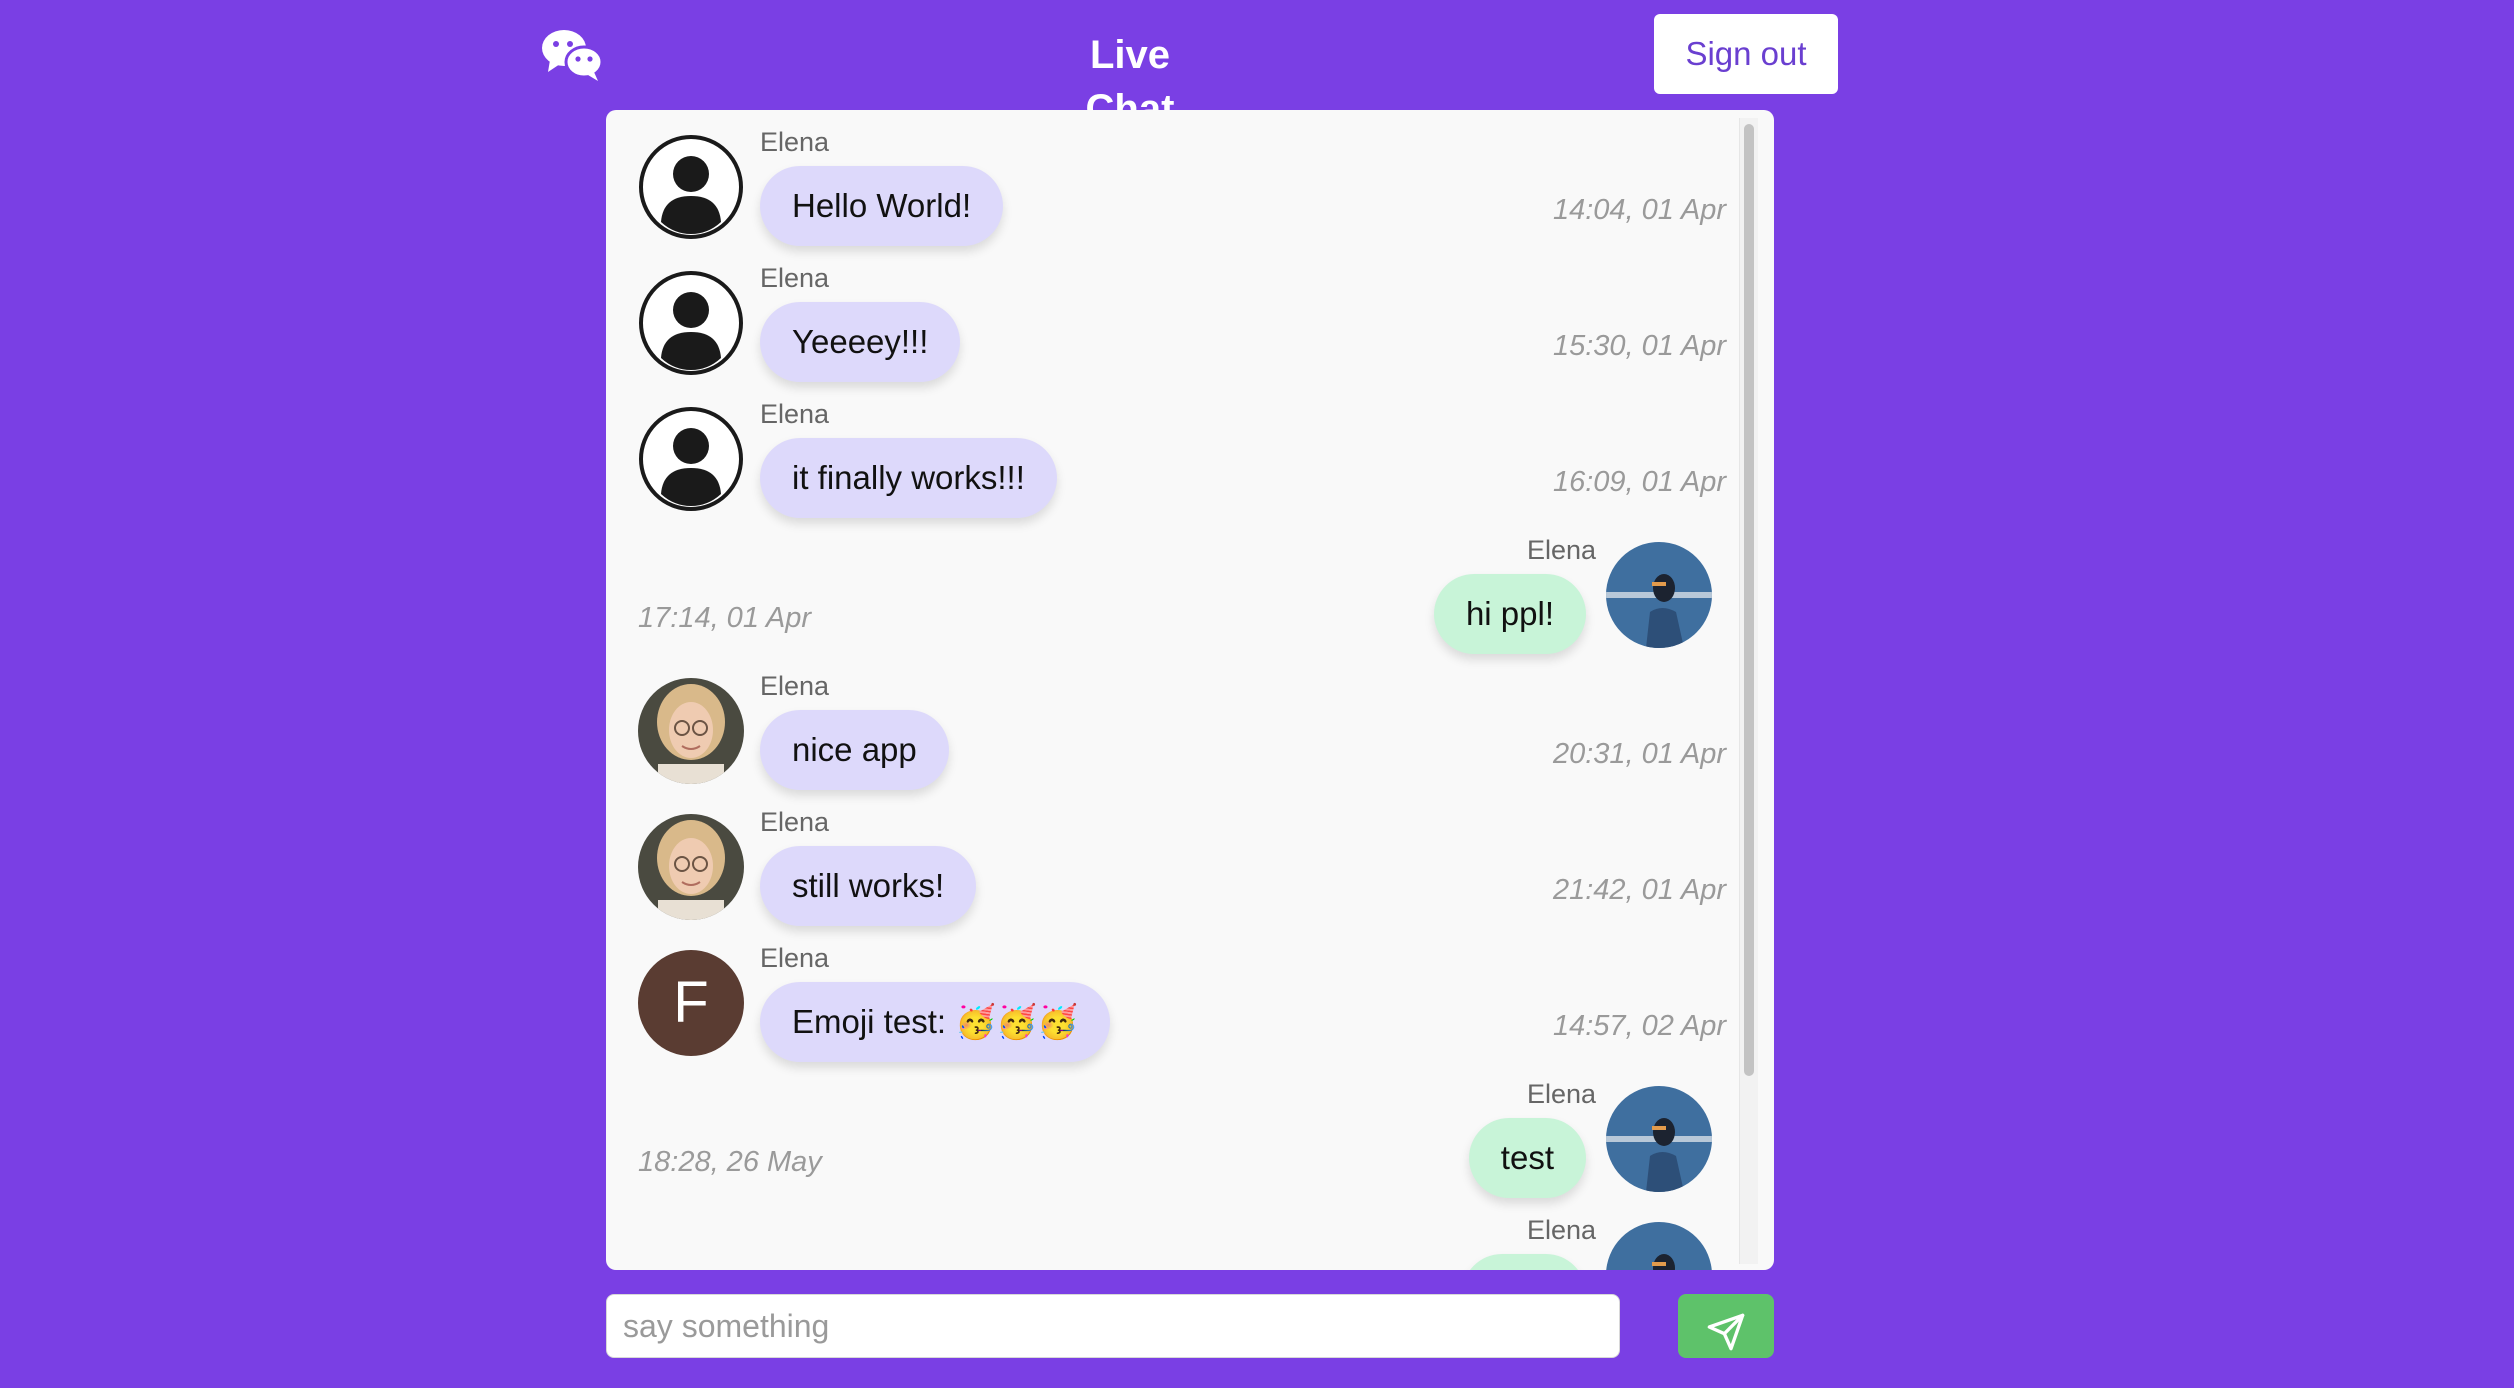  What do you see at coordinates (1639, 1026) in the screenshot?
I see `message-timestamp: 14:57, 02 Apr` at bounding box center [1639, 1026].